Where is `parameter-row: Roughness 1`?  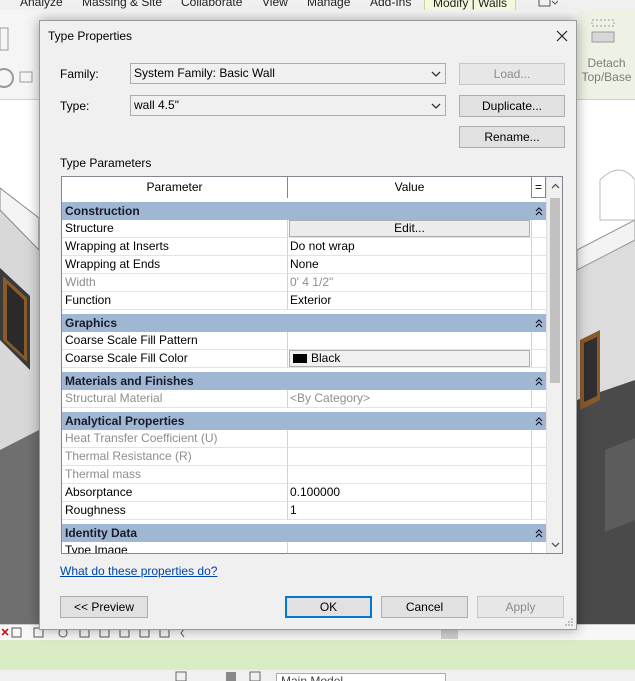
parameter-row: Roughness 1 is located at coordinates (304, 511).